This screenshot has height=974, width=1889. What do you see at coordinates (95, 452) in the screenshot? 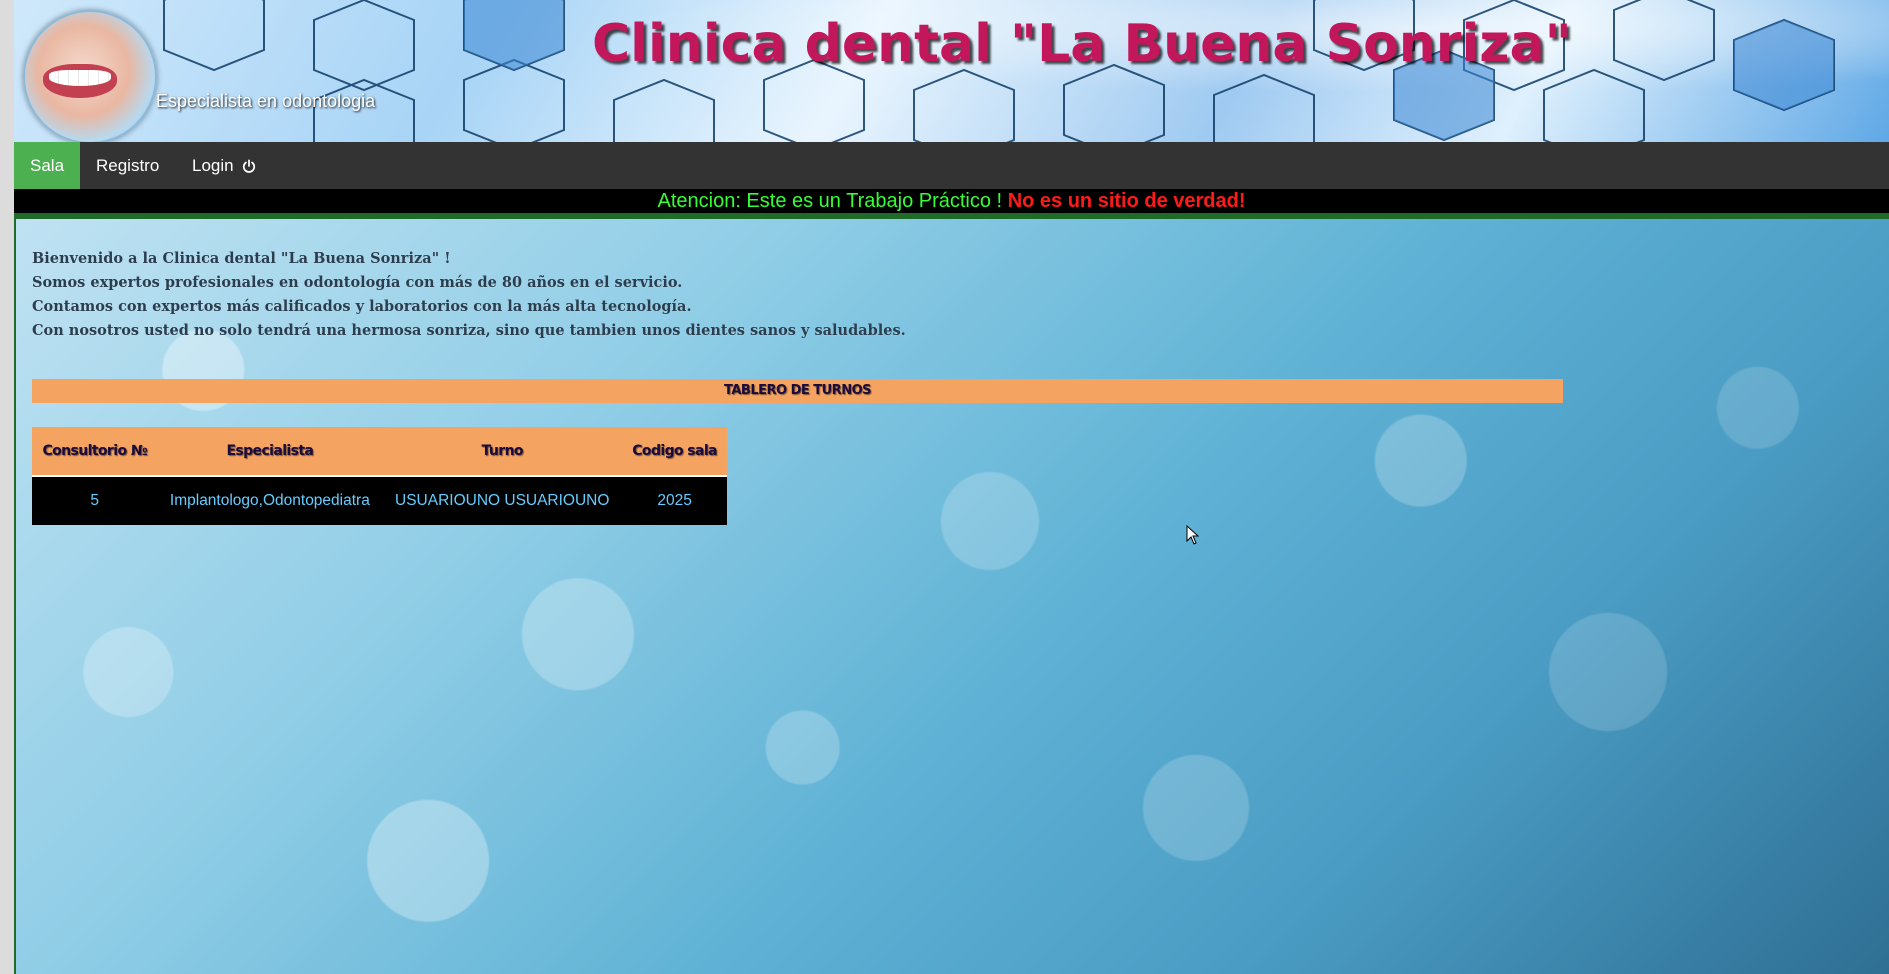
I see `column-header: Consultorio №` at bounding box center [95, 452].